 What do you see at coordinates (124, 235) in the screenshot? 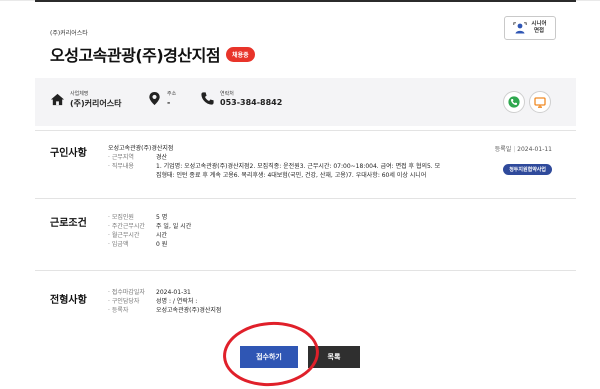
I see `detail-label: · 월근무시간` at bounding box center [124, 235].